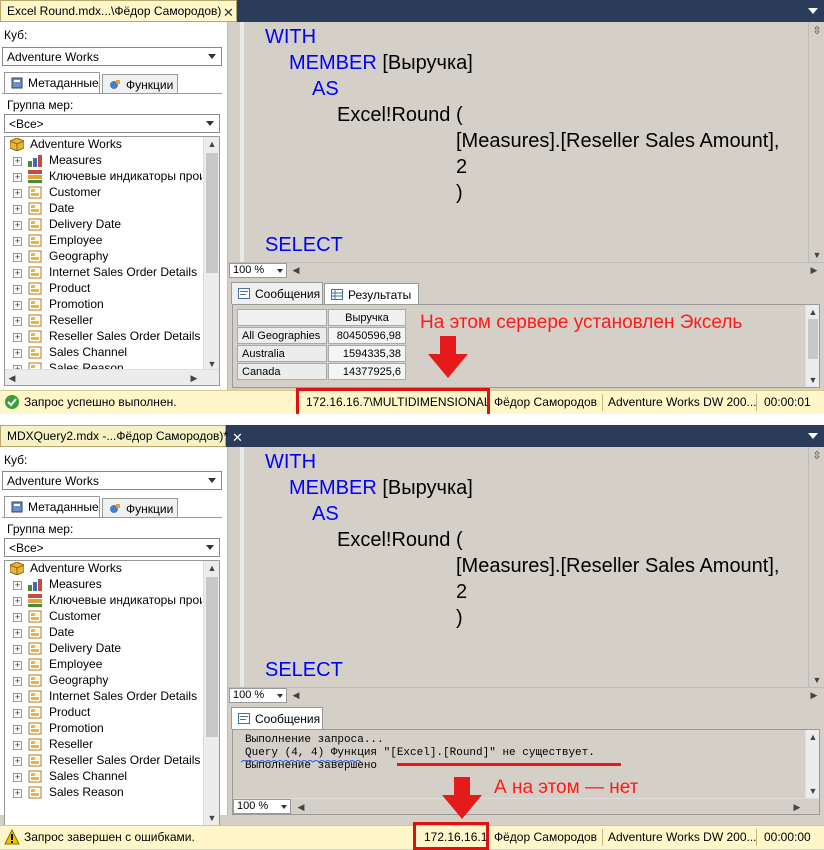 The width and height of the screenshot is (824, 850). I want to click on grid-cell: 14377925,6, so click(367, 371).